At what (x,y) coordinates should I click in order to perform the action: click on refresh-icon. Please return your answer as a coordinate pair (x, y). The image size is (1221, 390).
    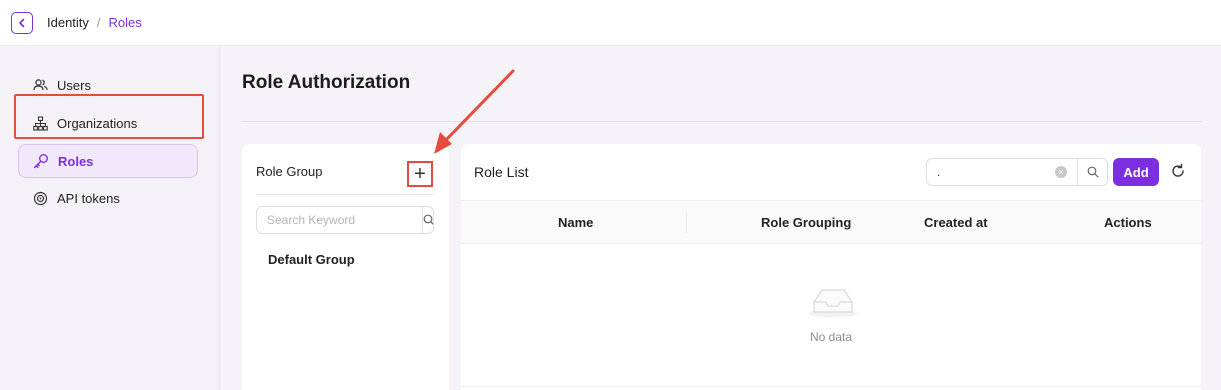
    Looking at the image, I should click on (1178, 170).